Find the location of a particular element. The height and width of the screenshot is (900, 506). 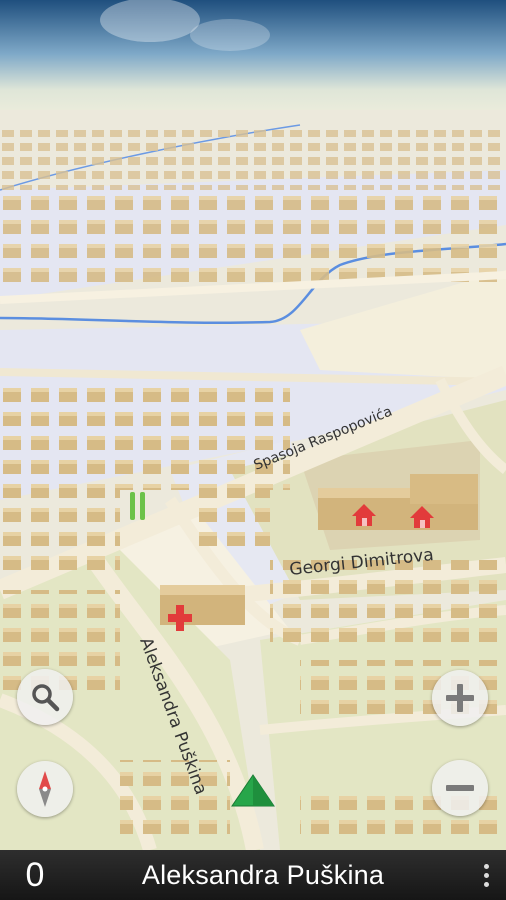

minus-icon is located at coordinates (460, 788).